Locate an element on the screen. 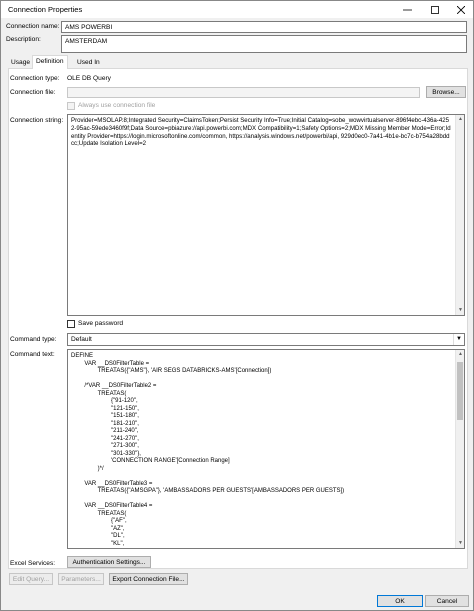 The image size is (474, 611). save-password-checkbox is located at coordinates (71, 324).